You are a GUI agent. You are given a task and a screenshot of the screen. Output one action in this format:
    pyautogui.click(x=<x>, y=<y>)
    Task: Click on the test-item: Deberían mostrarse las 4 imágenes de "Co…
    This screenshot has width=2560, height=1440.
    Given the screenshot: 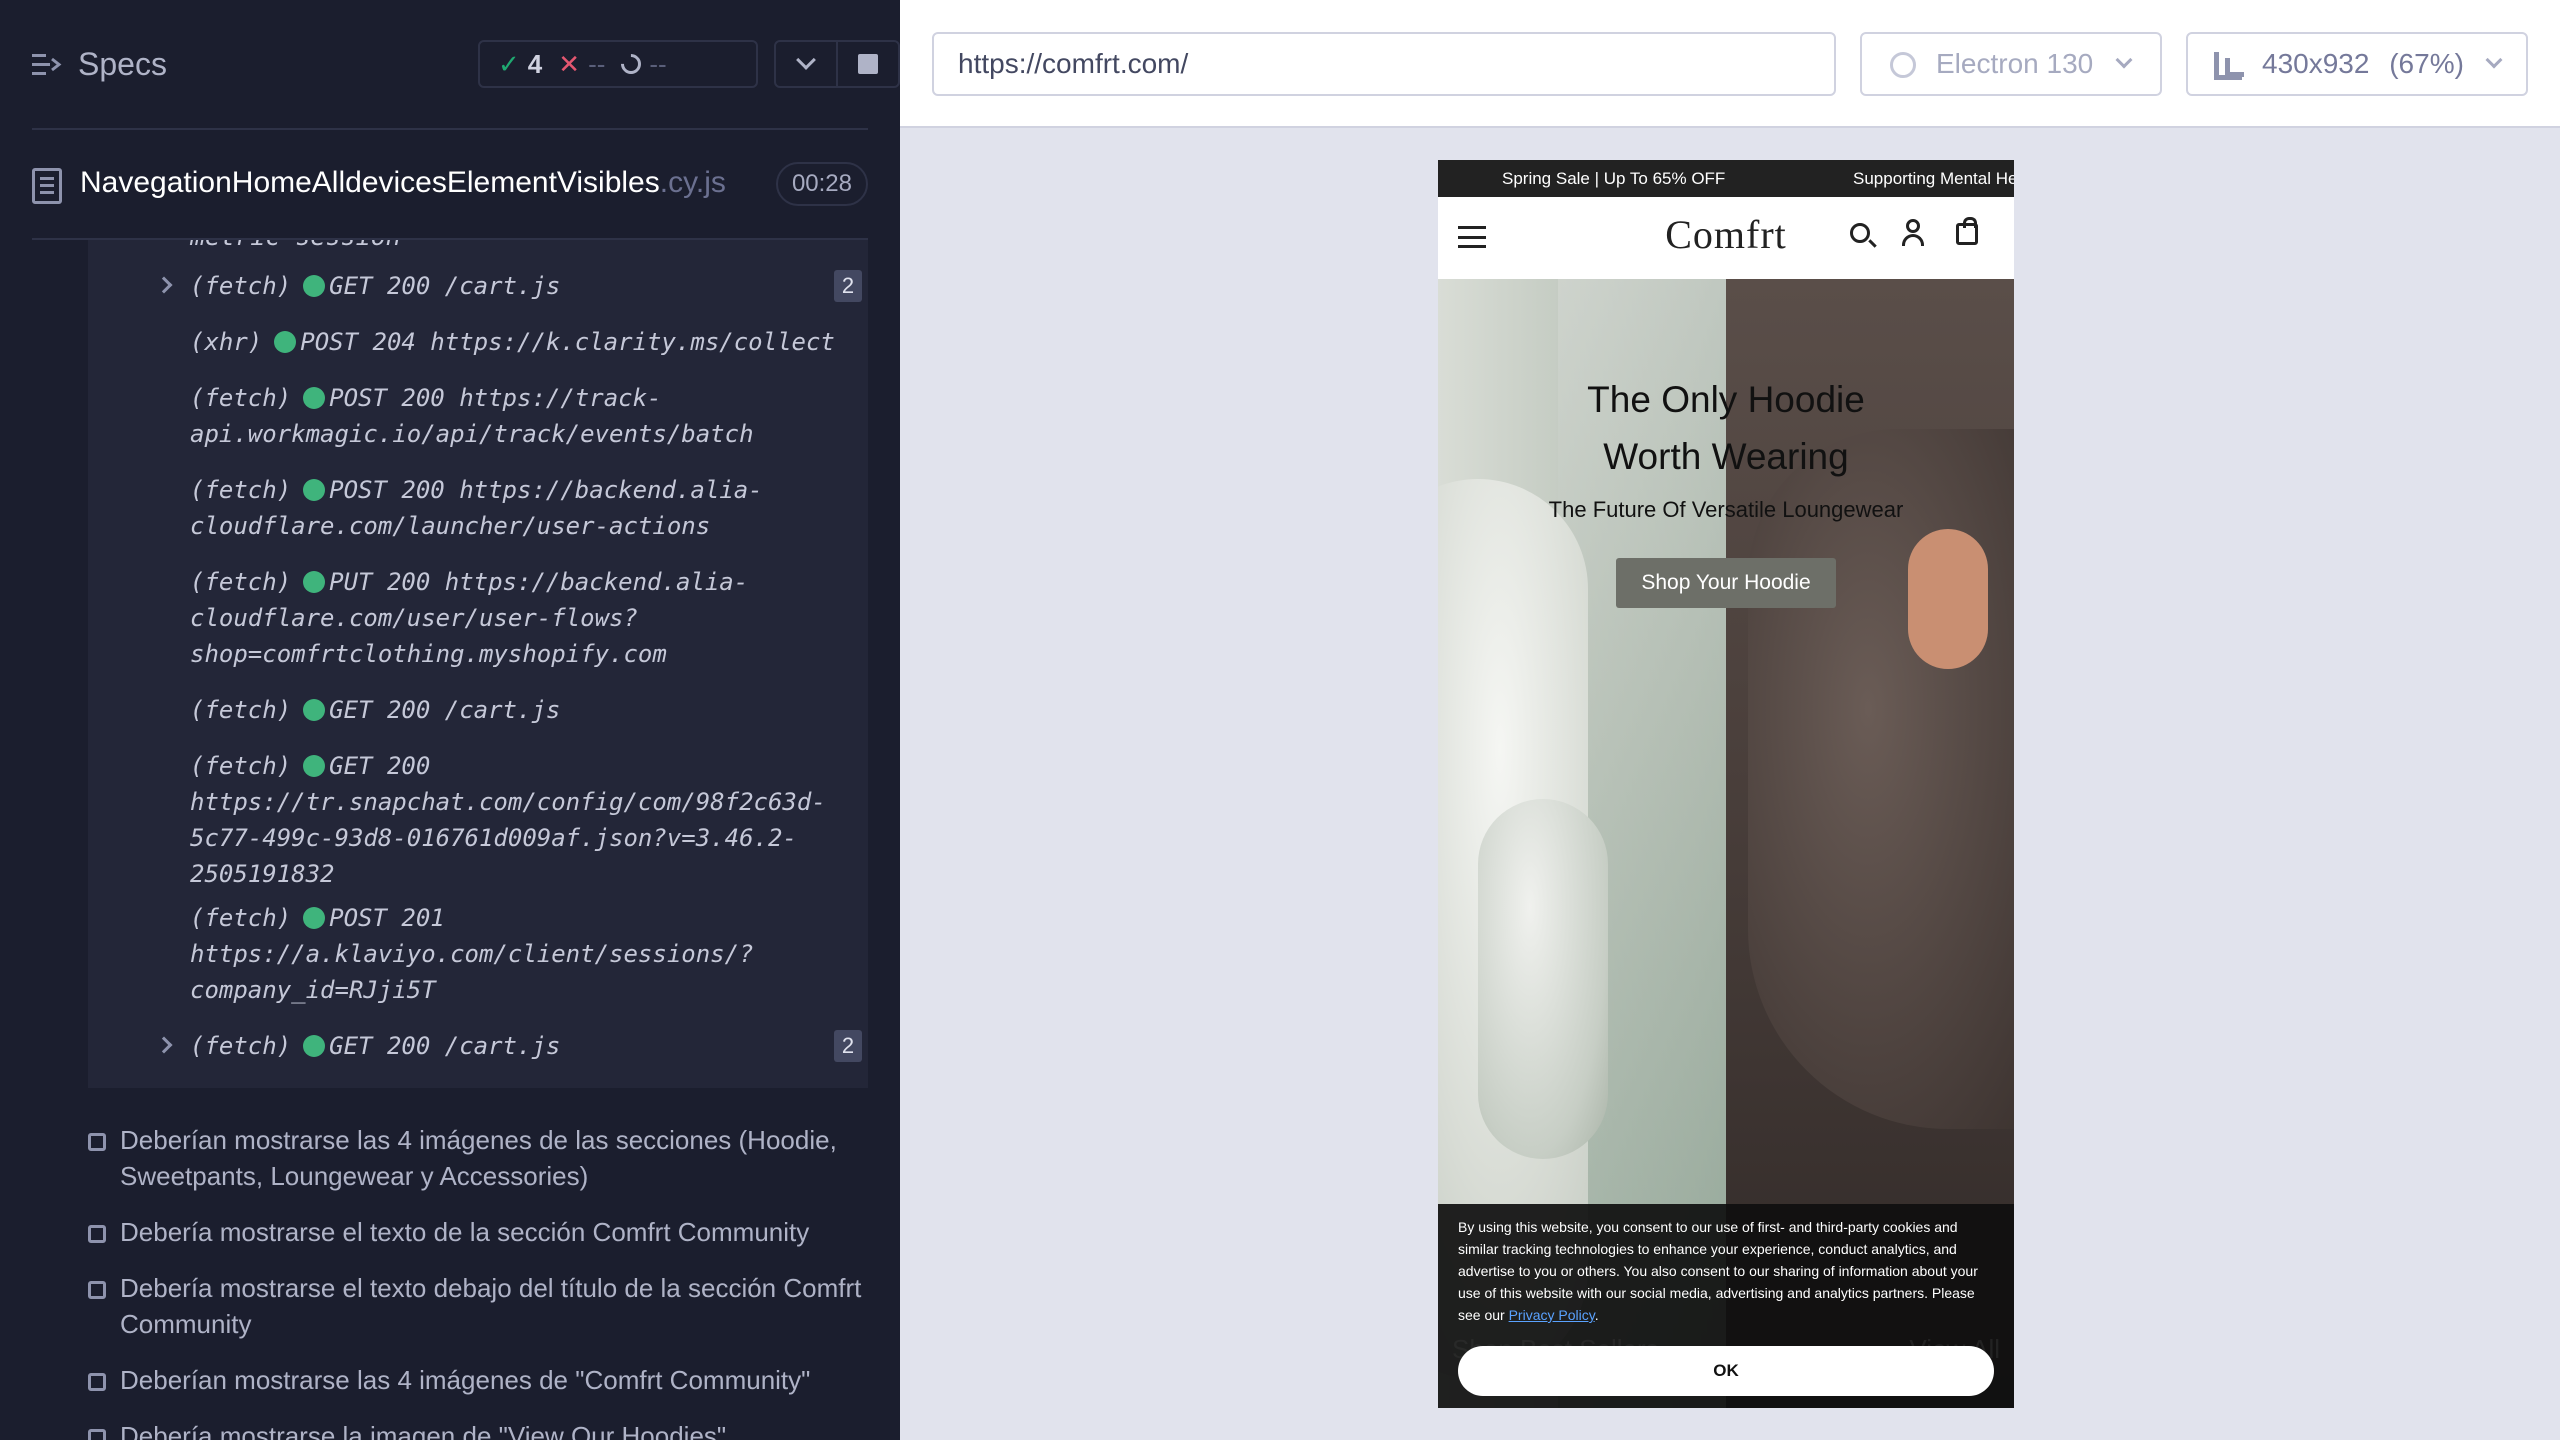 What is the action you would take?
    pyautogui.click(x=478, y=1380)
    